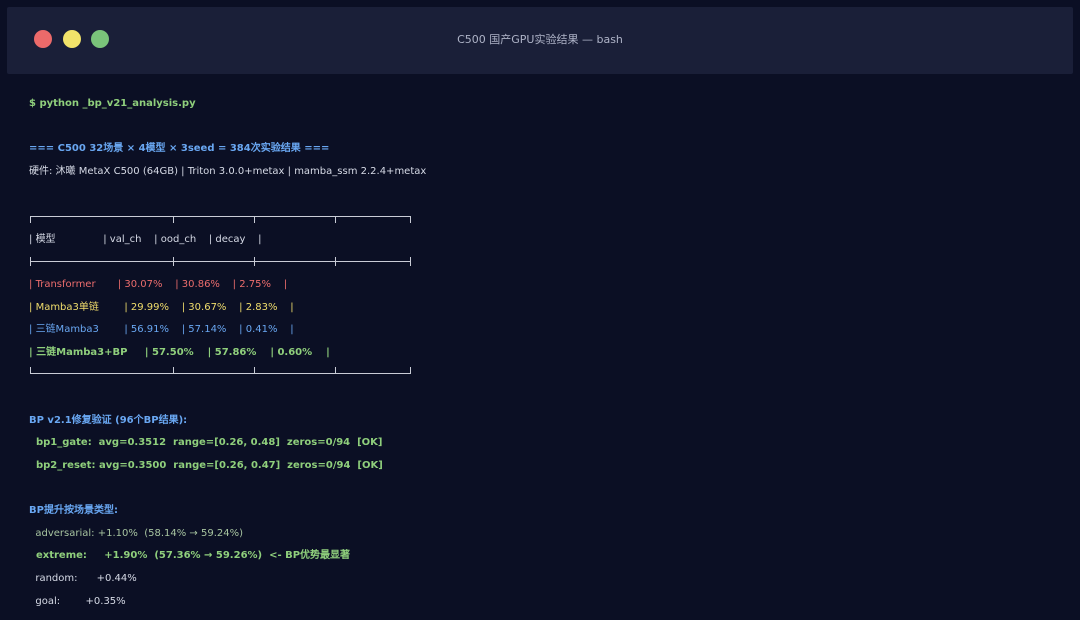 Image resolution: width=1080 pixels, height=620 pixels. What do you see at coordinates (178, 239) in the screenshot?
I see `header-ood-ch: ood_ch` at bounding box center [178, 239].